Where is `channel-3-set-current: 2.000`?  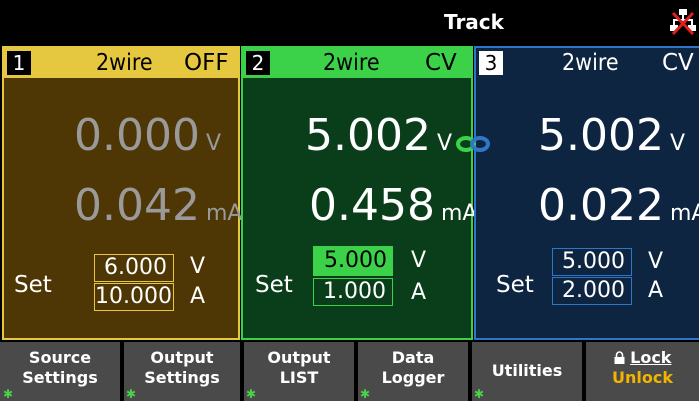
channel-3-set-current: 2.000 is located at coordinates (592, 291).